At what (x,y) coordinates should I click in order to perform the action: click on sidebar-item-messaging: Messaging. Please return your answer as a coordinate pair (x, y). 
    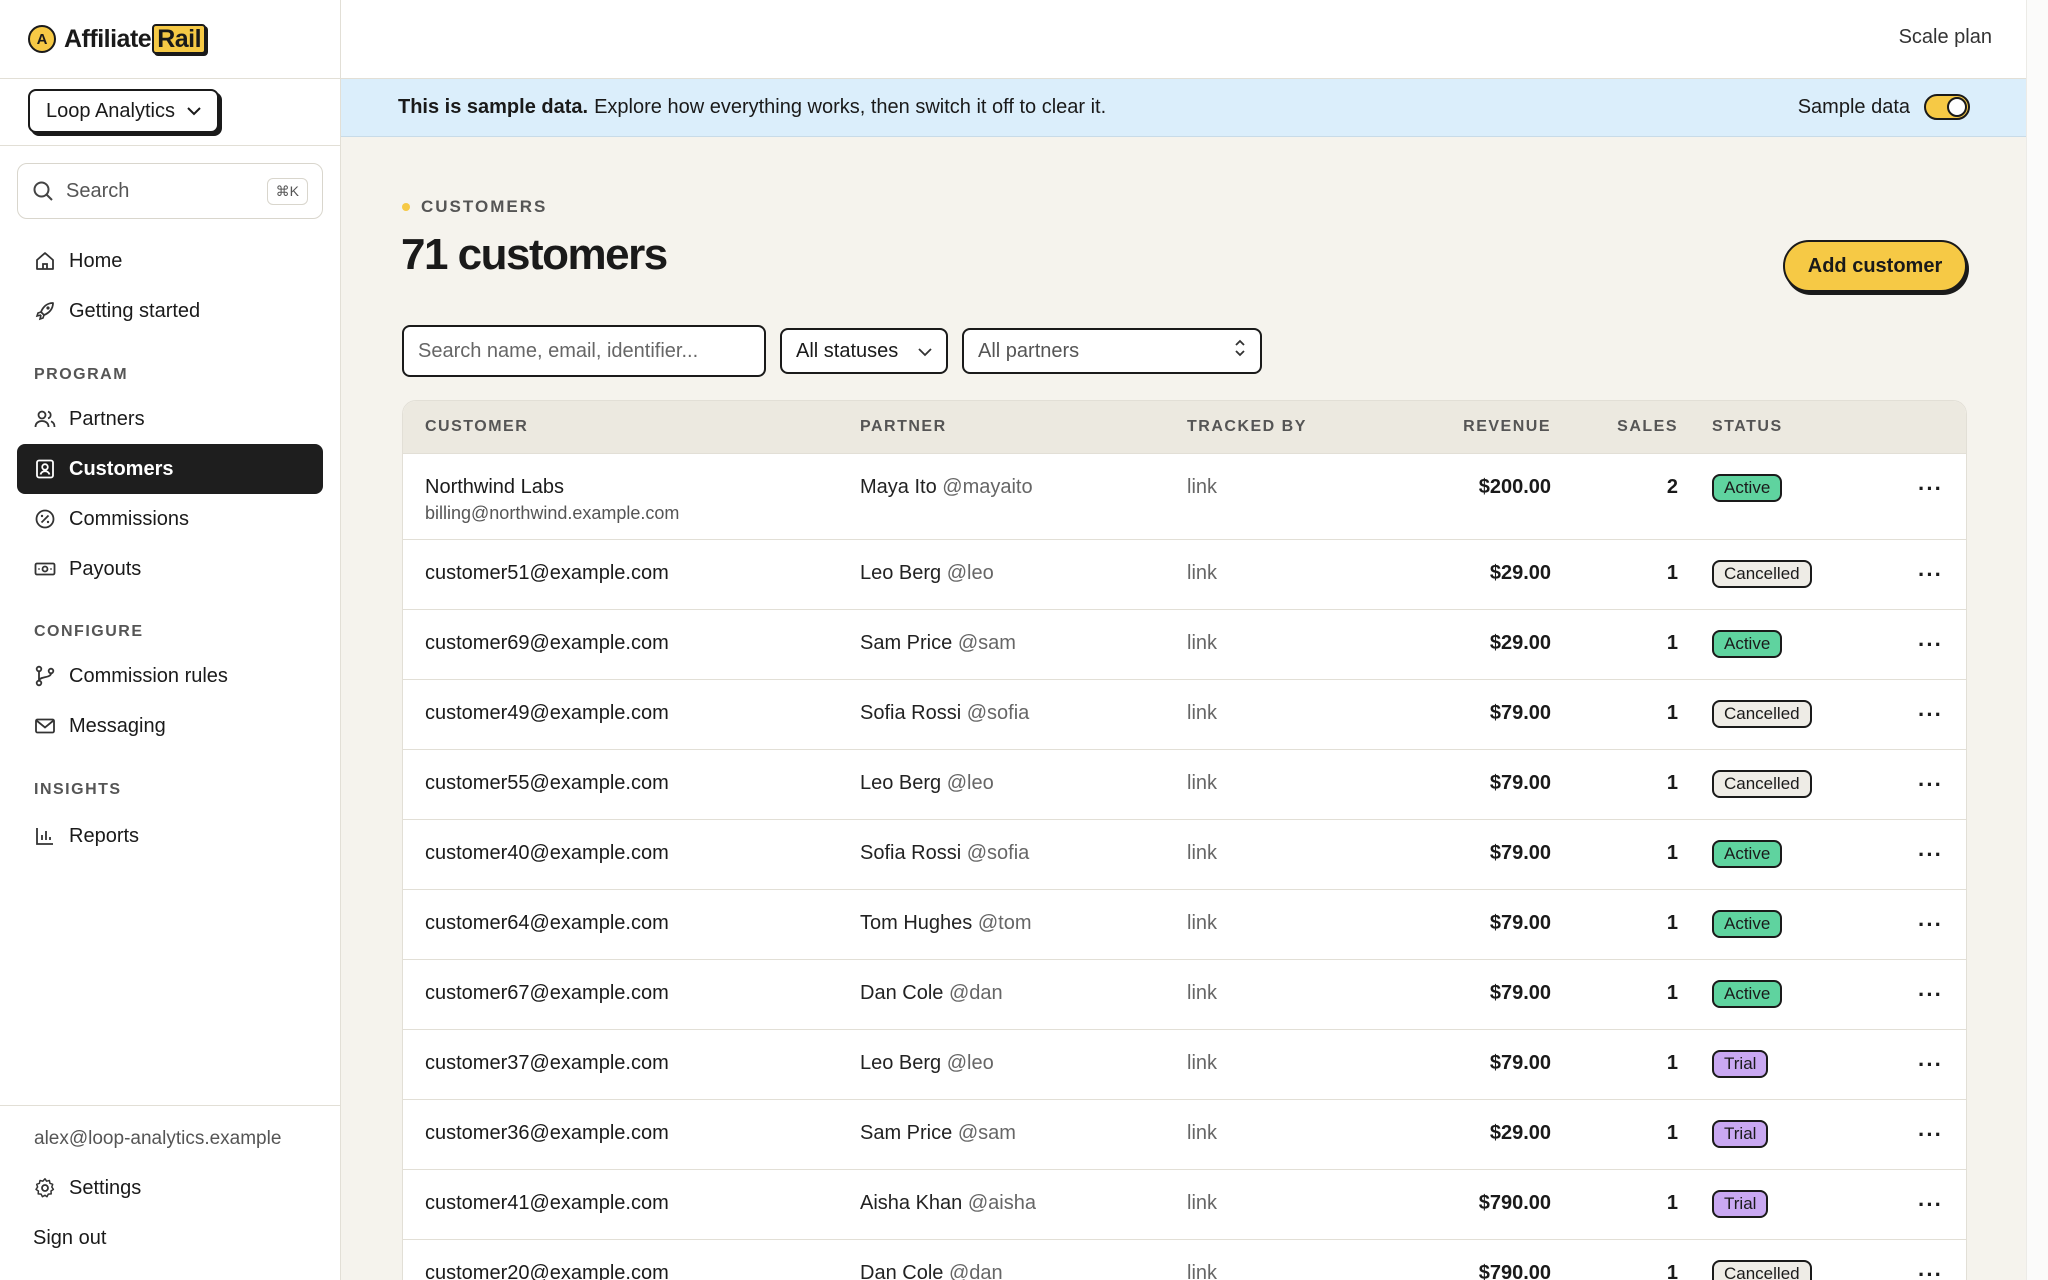
    Looking at the image, I should click on (170, 726).